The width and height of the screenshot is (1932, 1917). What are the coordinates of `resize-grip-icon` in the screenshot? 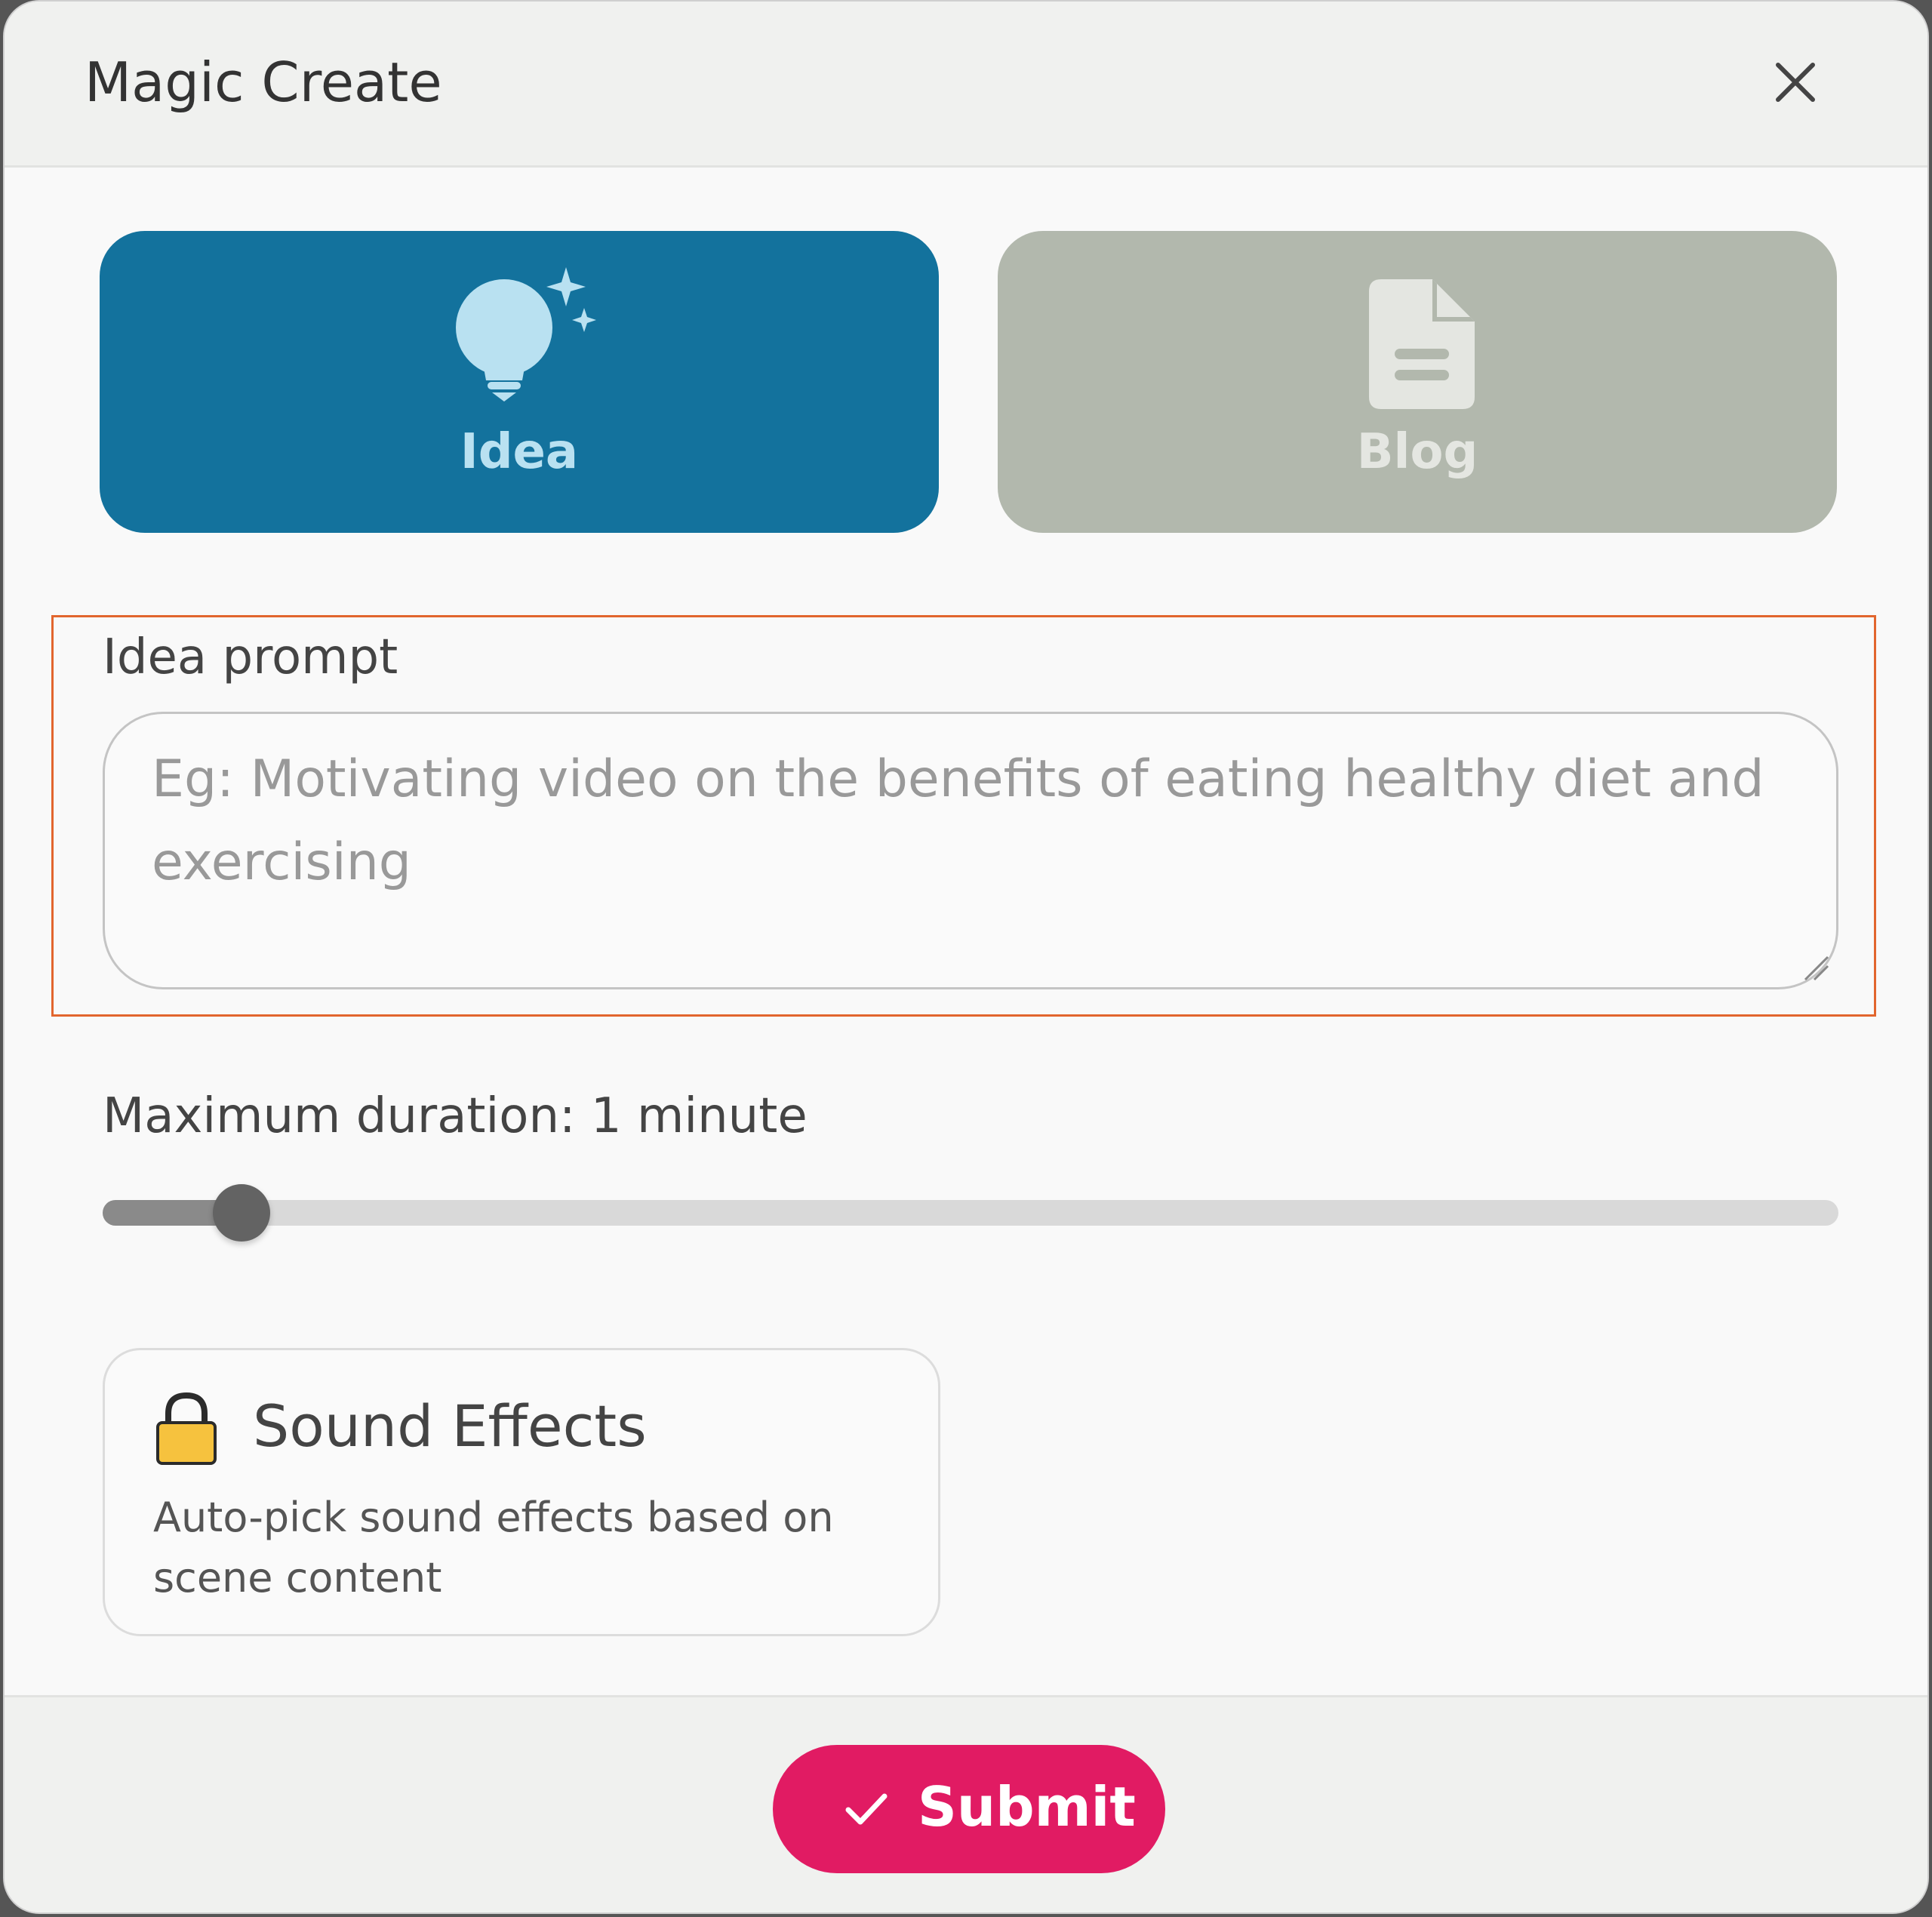 It's located at (1814, 966).